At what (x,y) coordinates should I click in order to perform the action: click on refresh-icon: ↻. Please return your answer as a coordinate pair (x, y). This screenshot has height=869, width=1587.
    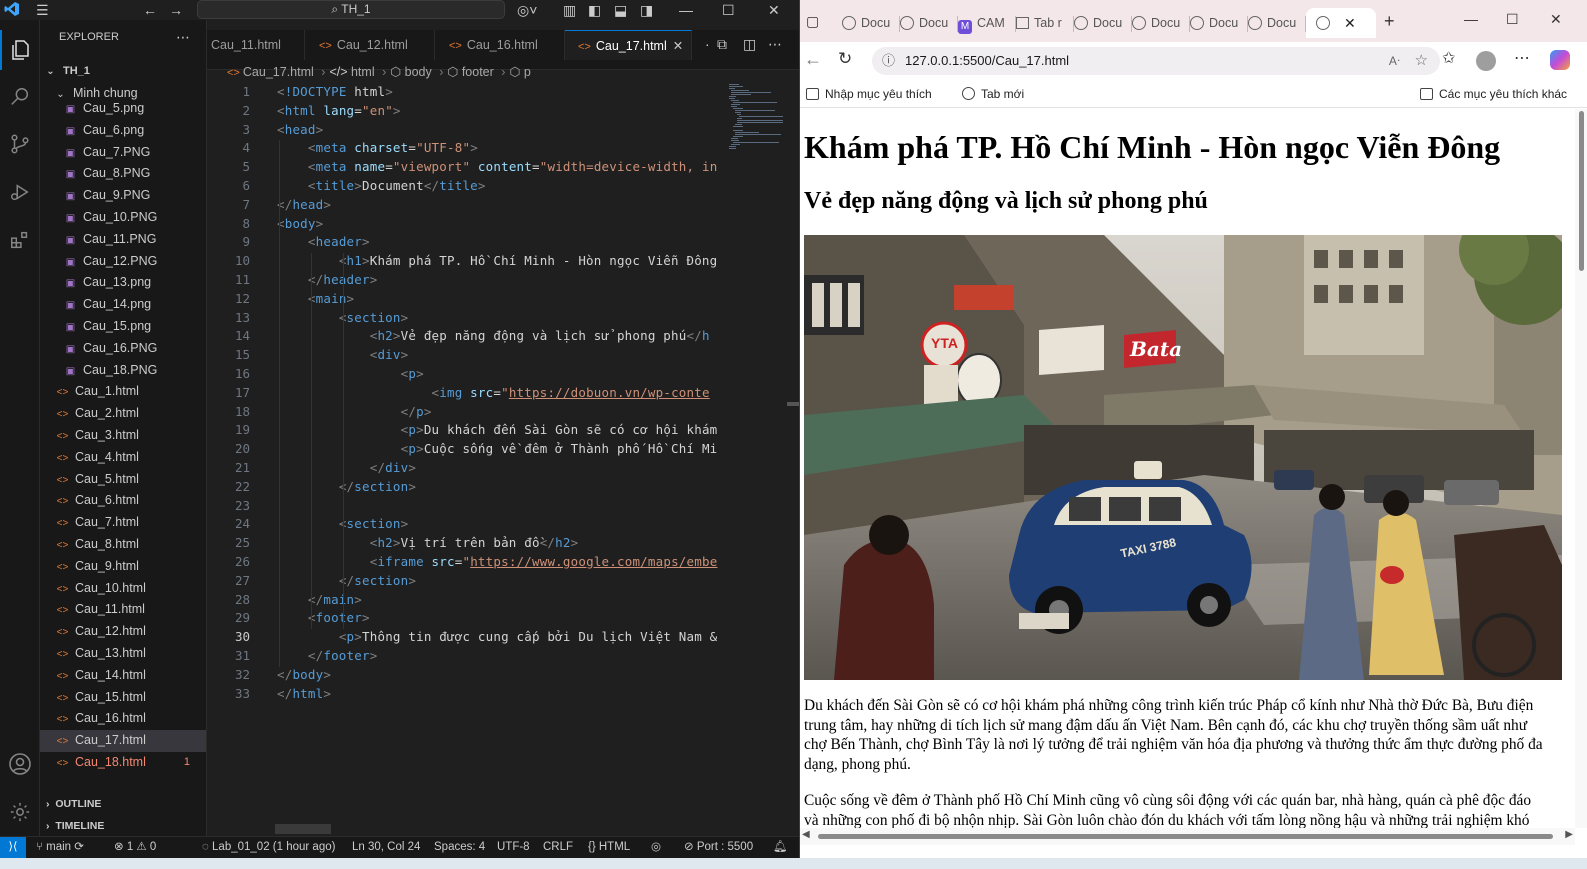
    Looking at the image, I should click on (845, 59).